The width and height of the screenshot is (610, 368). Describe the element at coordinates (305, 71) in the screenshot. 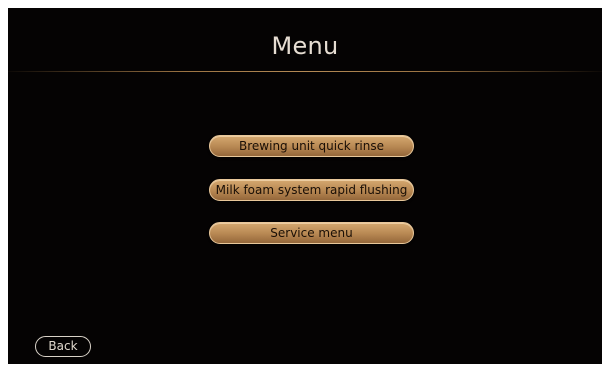

I see `title-divider` at that location.